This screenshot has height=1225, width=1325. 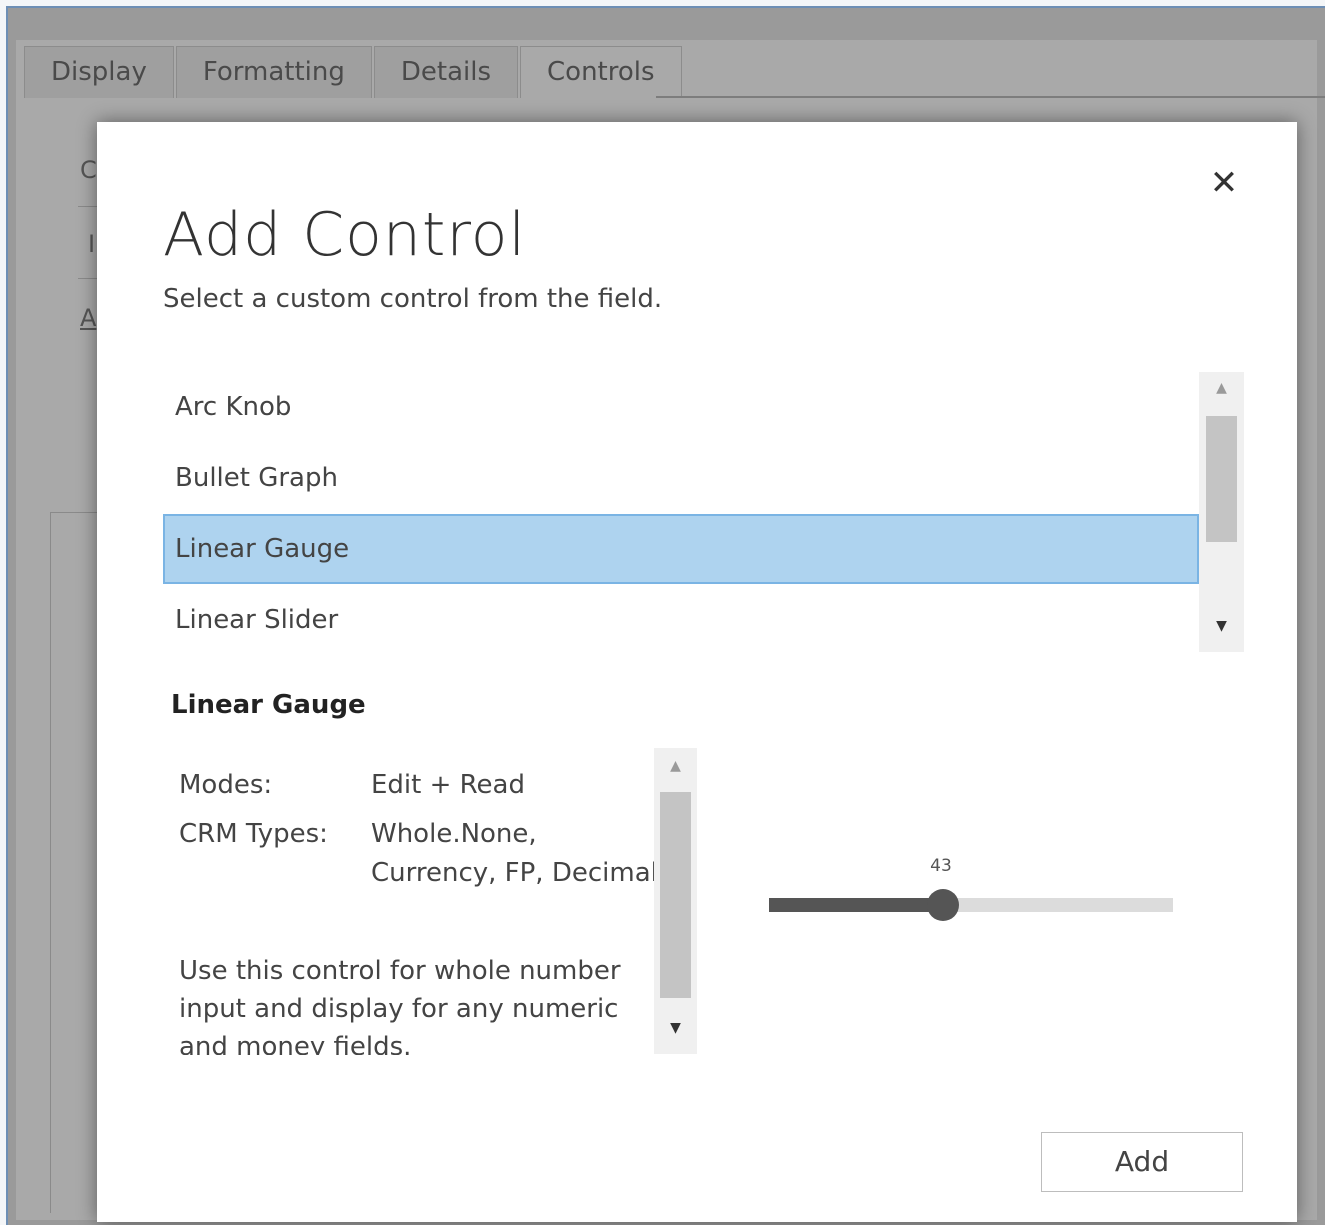 What do you see at coordinates (601, 72) in the screenshot?
I see `tab-controls: Controls` at bounding box center [601, 72].